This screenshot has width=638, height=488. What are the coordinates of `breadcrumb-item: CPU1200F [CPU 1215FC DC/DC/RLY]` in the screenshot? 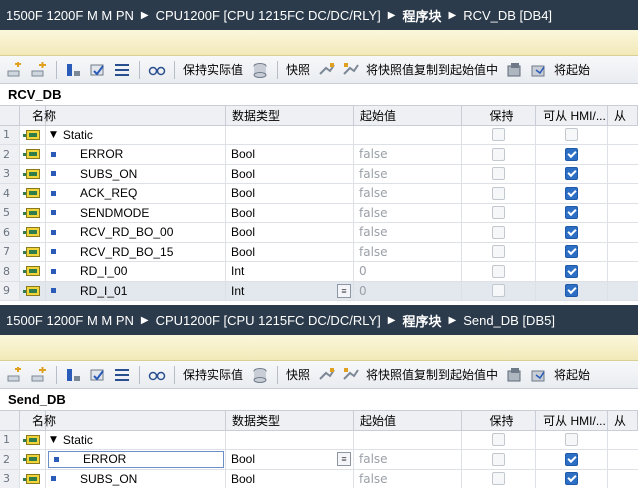 It's located at (268, 15).